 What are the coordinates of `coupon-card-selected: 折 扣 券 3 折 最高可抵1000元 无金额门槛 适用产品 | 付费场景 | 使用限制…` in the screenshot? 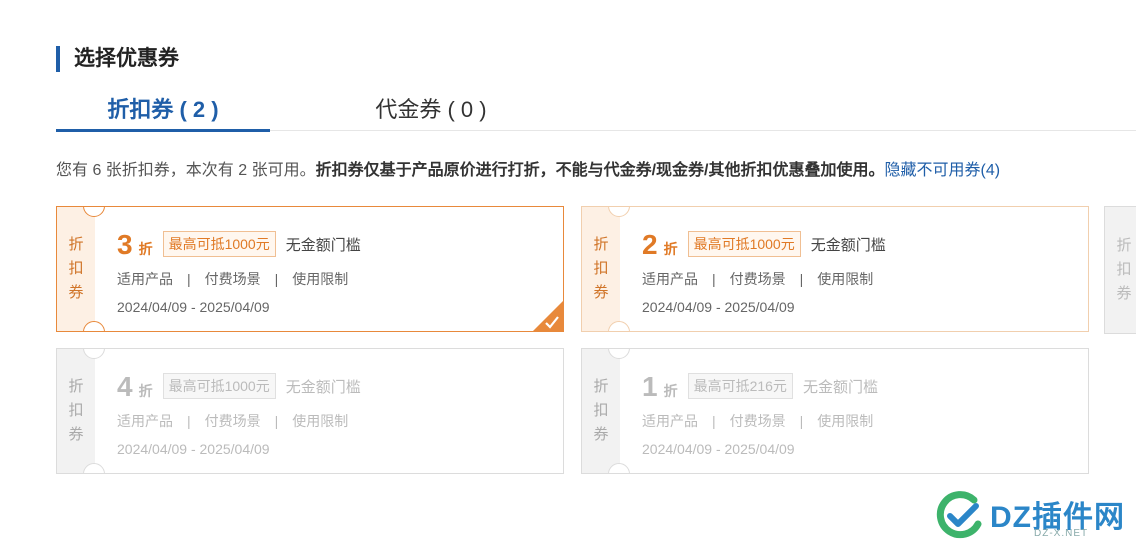 It's located at (310, 269).